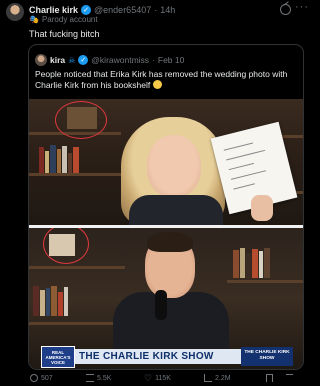 The height and width of the screenshot is (386, 320). Describe the element at coordinates (104, 378) in the screenshot. I see `repost-count: 5.5K` at that location.